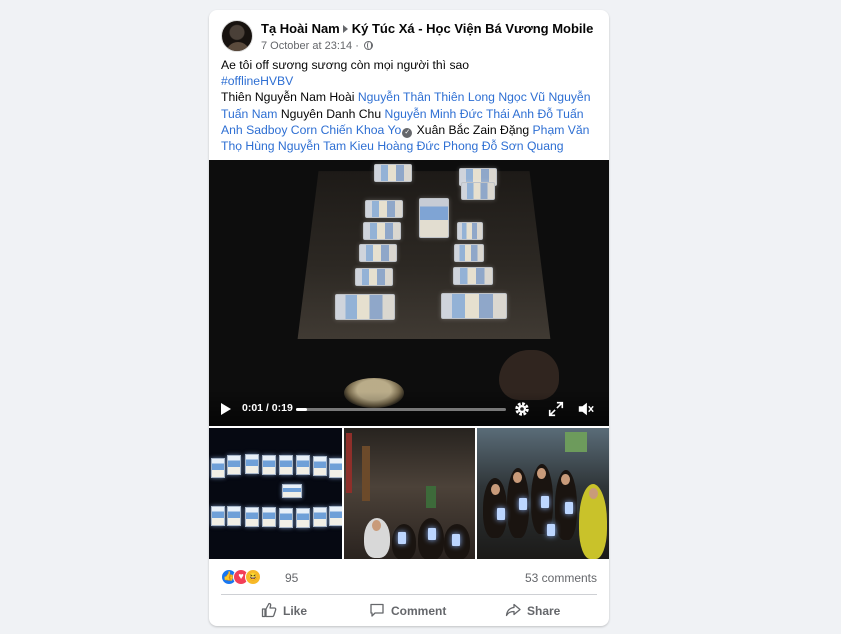 The image size is (841, 634). What do you see at coordinates (377, 610) in the screenshot?
I see `comment-bubble-icon` at bounding box center [377, 610].